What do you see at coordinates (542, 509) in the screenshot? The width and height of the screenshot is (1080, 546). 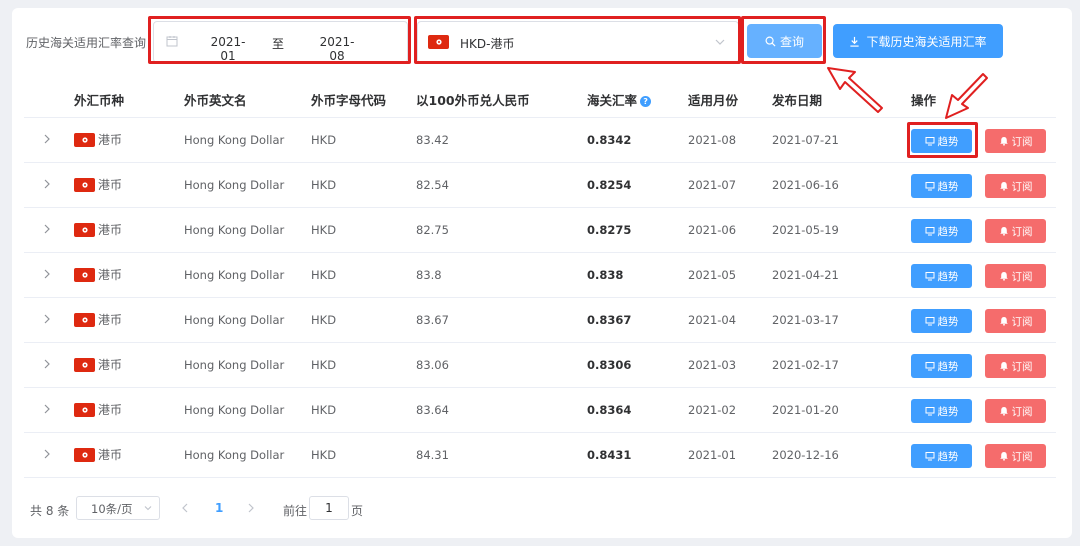 I see `pagination: 共 8 条 10条/页 1 前往 1 页` at bounding box center [542, 509].